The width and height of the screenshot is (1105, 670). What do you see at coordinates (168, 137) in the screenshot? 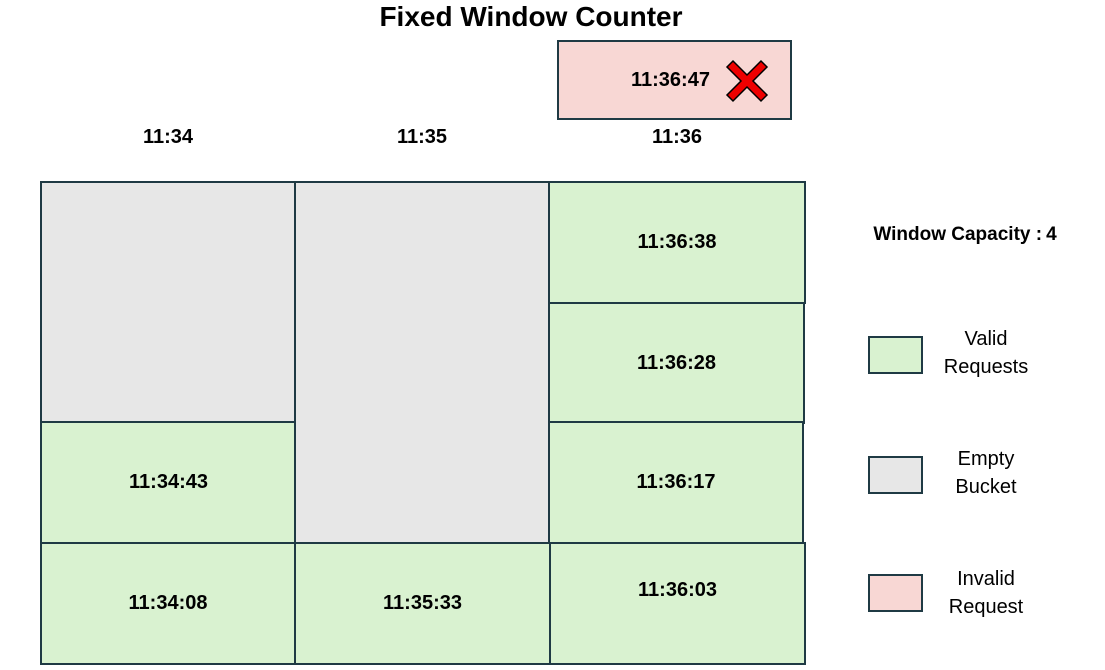
I see `column-label-1134: 11:34` at bounding box center [168, 137].